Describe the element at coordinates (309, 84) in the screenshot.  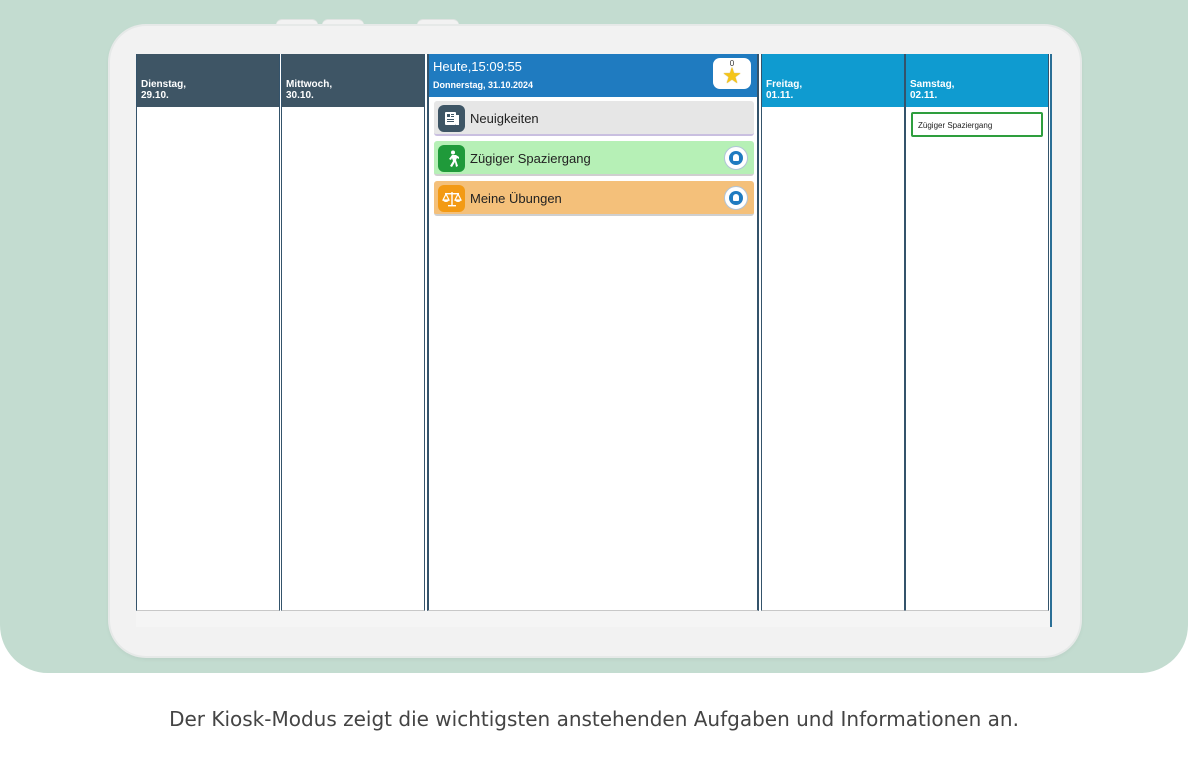
I see `day-weekday: Mittwoch,` at that location.